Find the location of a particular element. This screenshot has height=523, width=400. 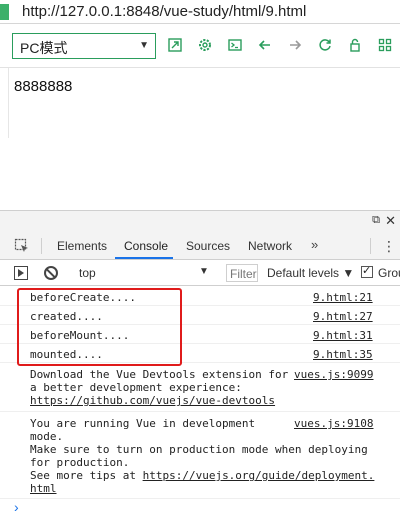

devtools-link: https://github.com/vuejs/vue-devtools is located at coordinates (152, 400).